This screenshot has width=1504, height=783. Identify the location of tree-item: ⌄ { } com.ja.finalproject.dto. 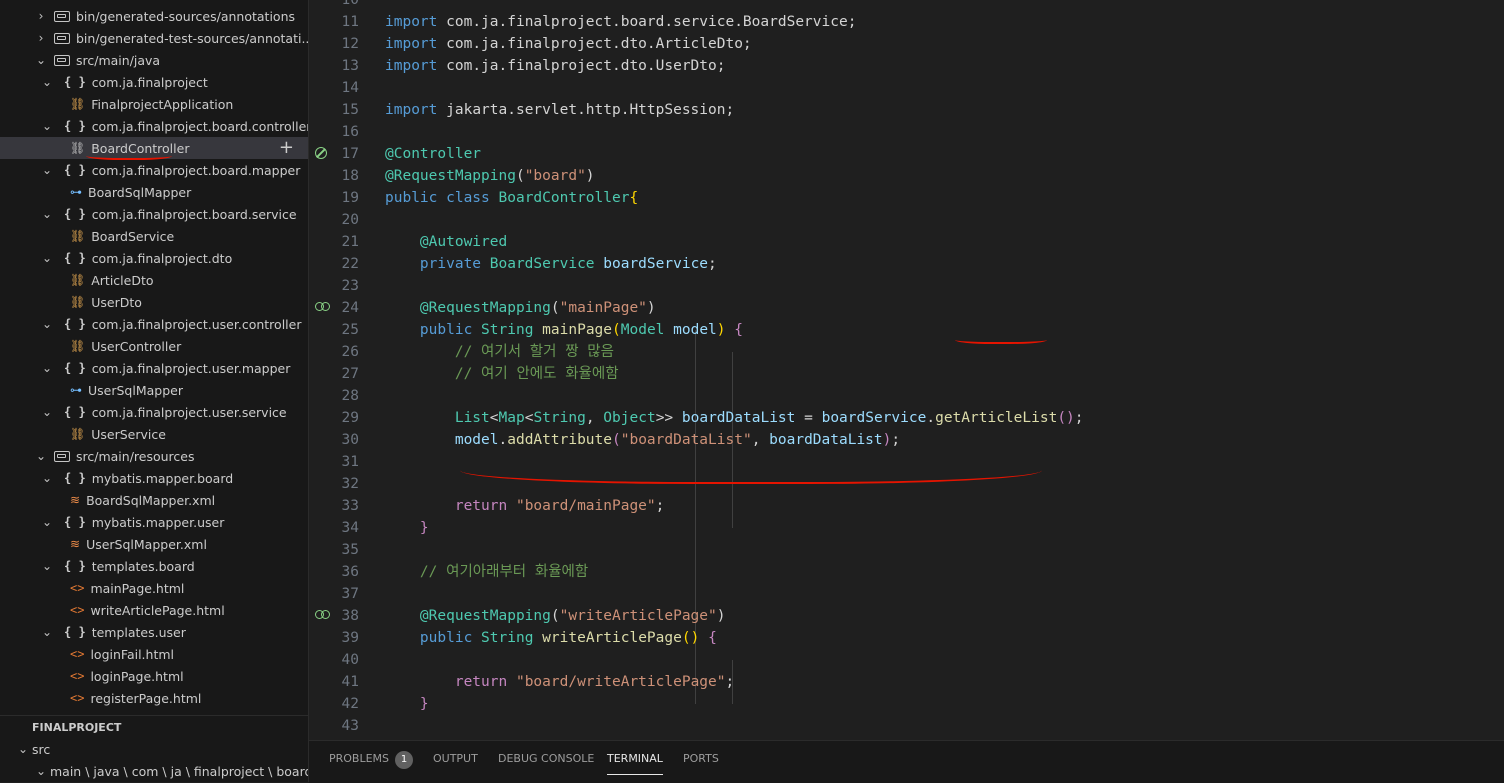
(154, 258).